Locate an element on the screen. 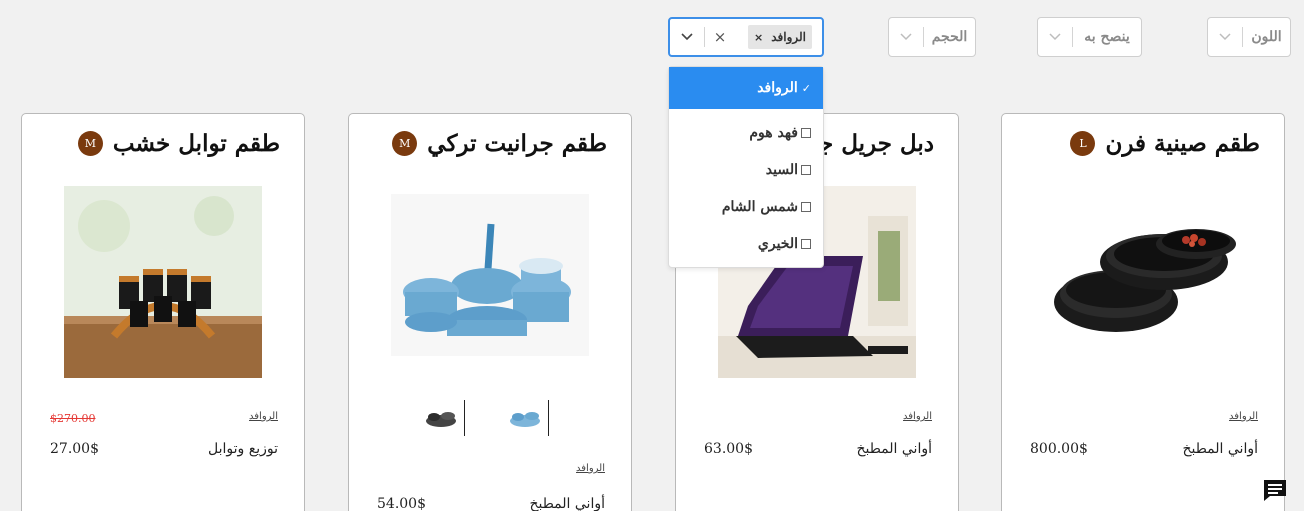  product-image-baking-pans is located at coordinates (1146, 281).